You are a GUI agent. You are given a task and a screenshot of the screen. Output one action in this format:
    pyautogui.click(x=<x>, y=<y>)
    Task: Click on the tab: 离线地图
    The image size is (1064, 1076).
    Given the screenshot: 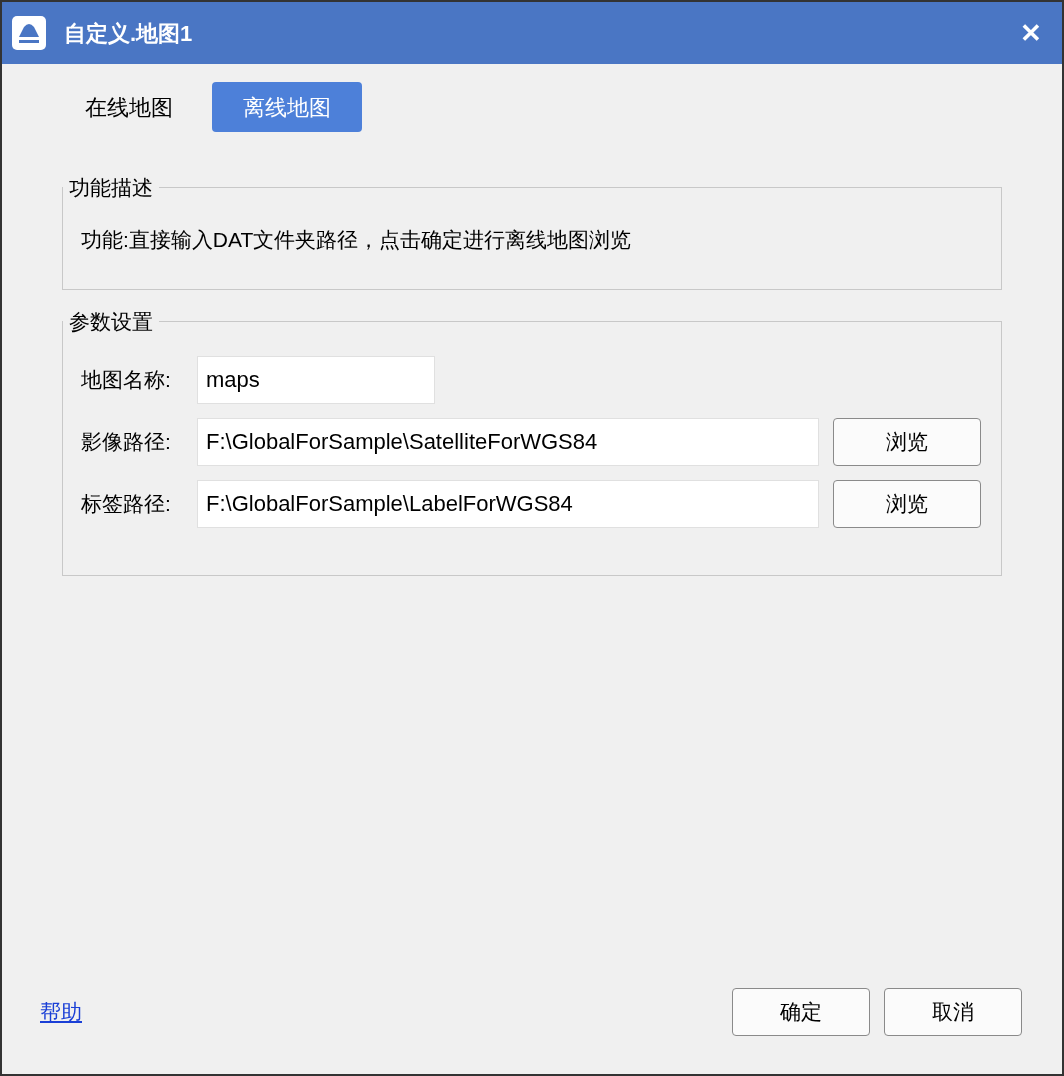 What is the action you would take?
    pyautogui.click(x=287, y=107)
    